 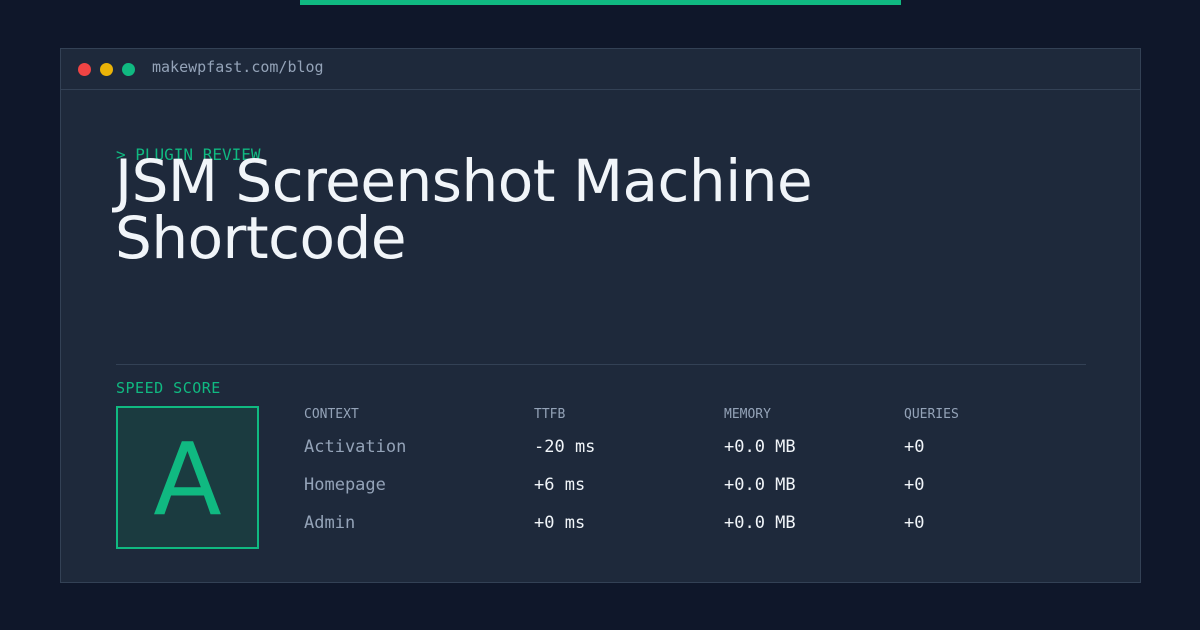 I want to click on header-context: CONTEXT, so click(x=331, y=414).